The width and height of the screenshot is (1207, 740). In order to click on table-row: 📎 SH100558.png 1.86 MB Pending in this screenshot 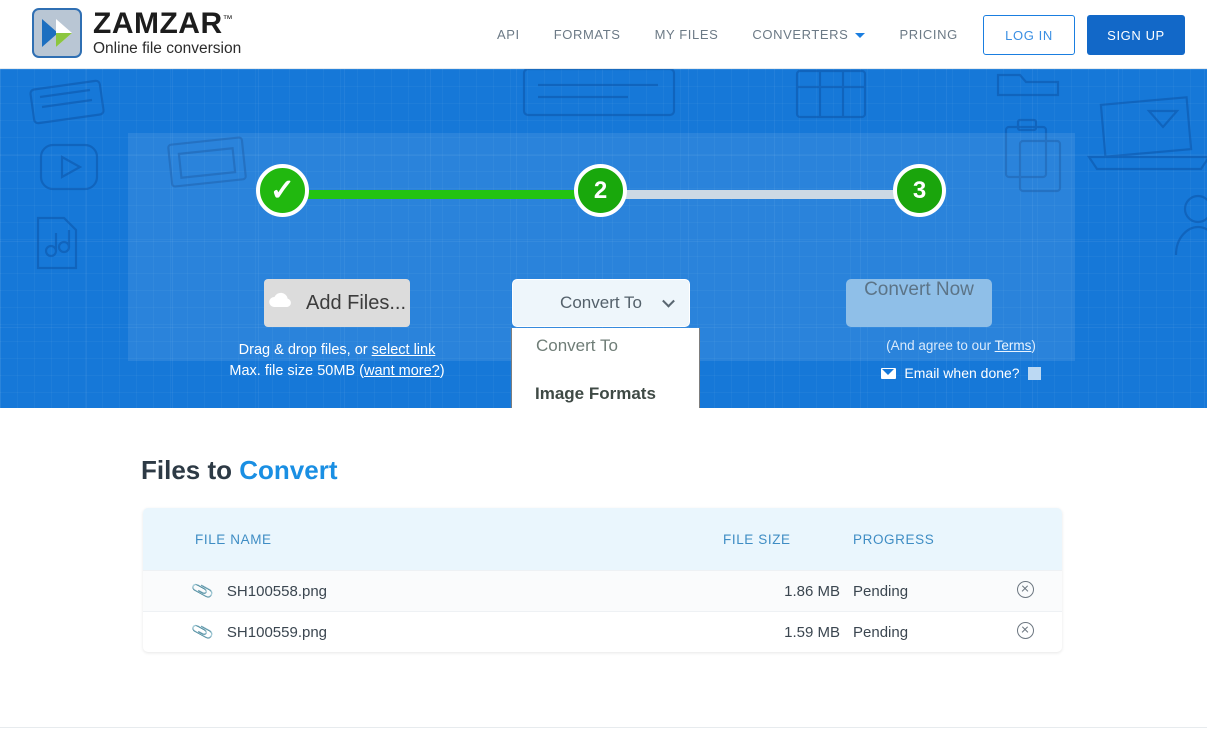, I will do `click(602, 590)`.